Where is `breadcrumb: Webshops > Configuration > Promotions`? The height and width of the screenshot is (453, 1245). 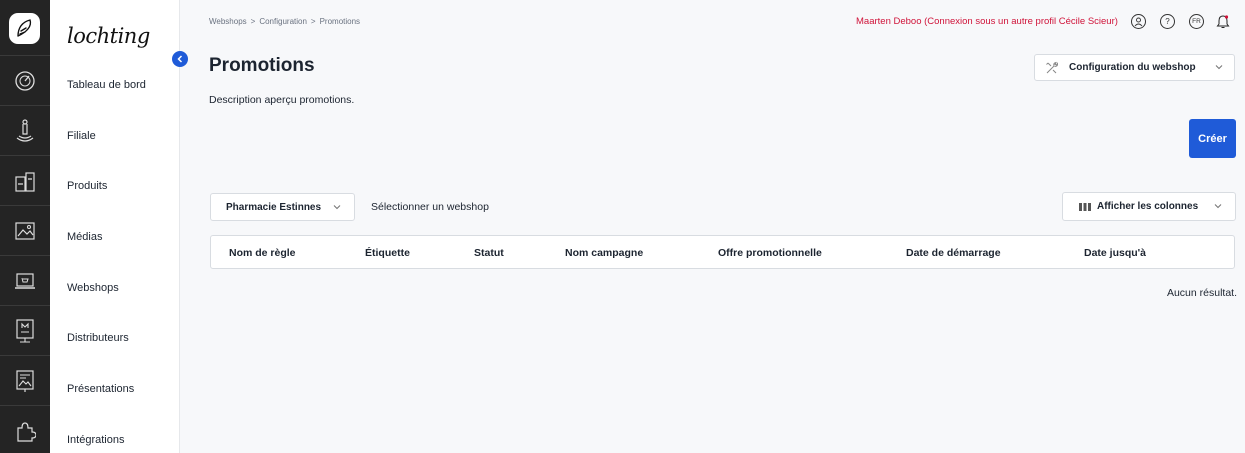
breadcrumb: Webshops > Configuration > Promotions is located at coordinates (284, 21).